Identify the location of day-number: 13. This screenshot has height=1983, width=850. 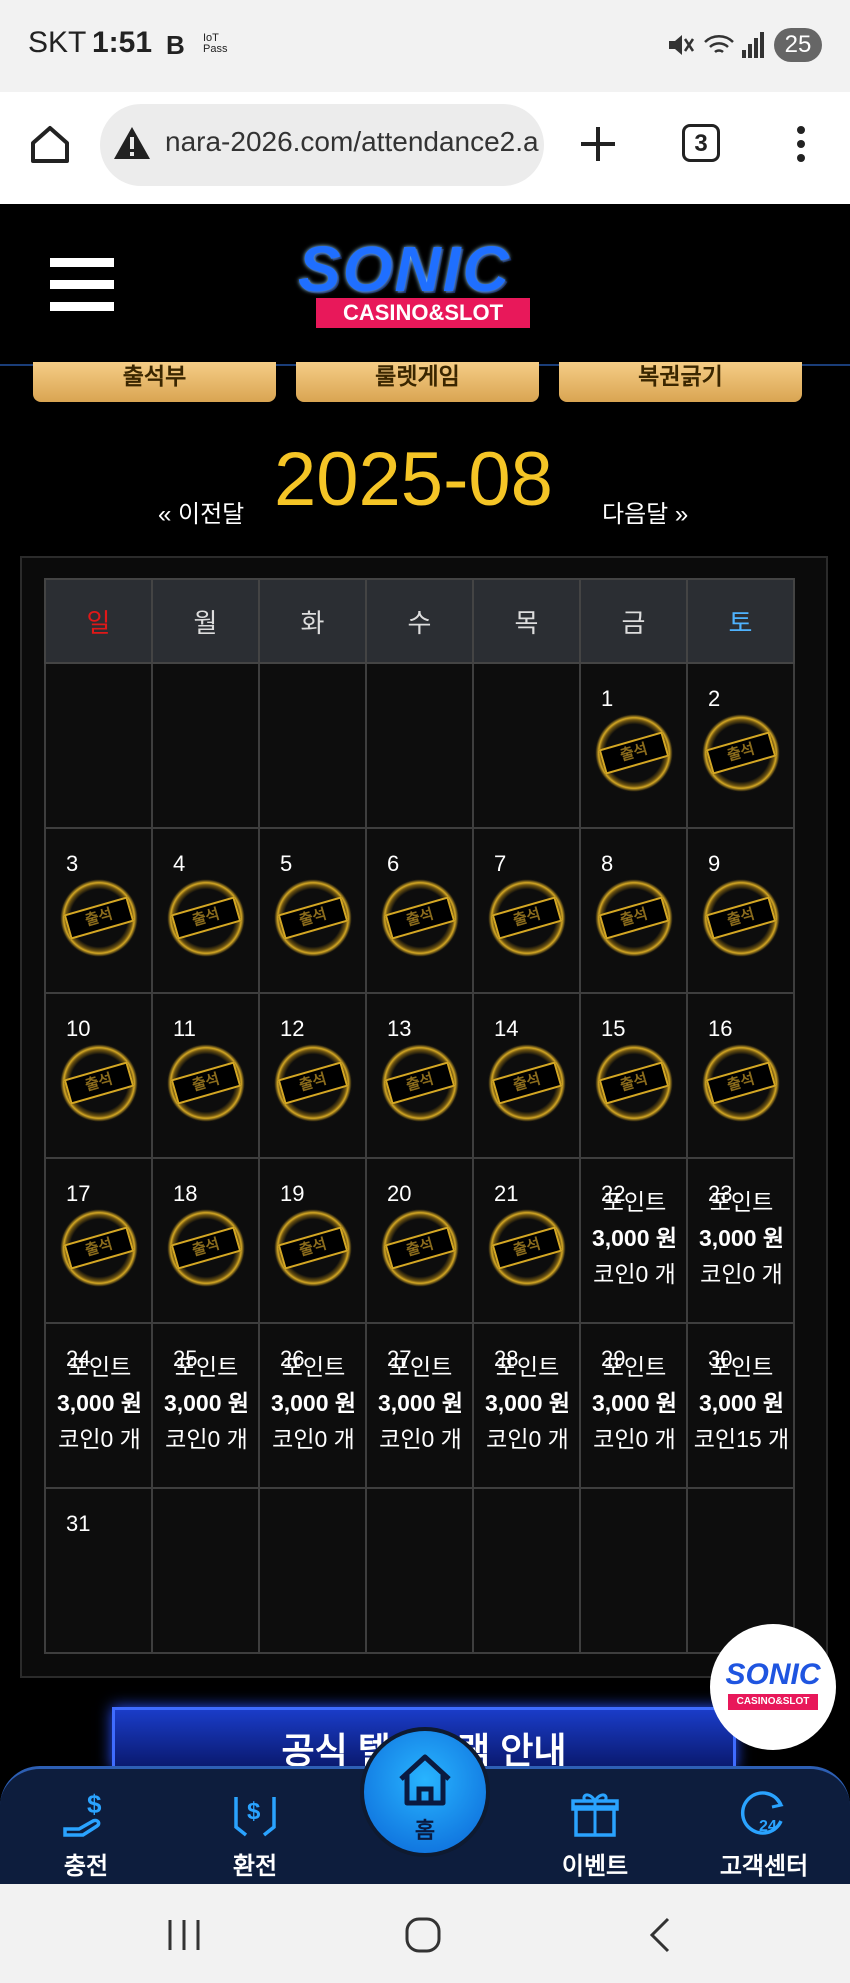
(399, 1028).